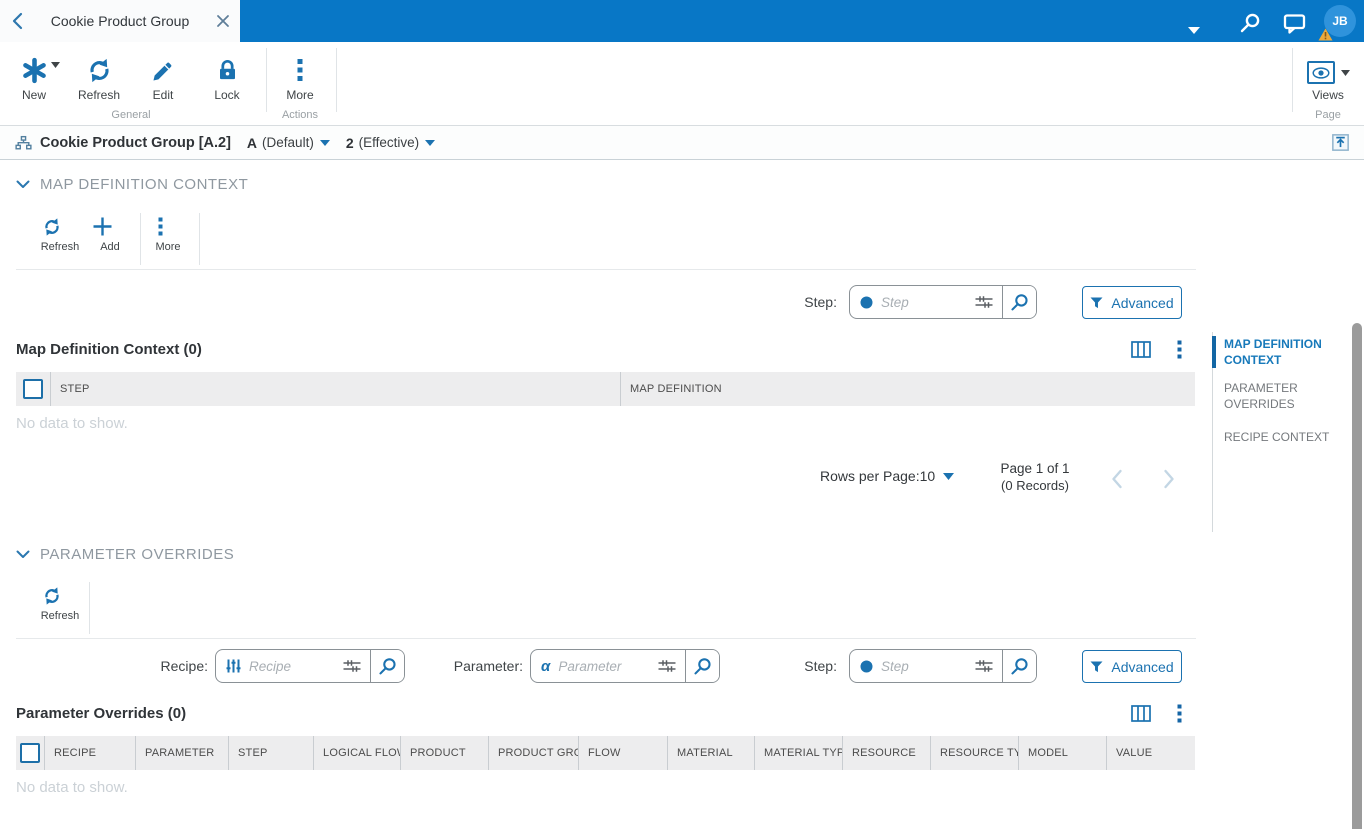 The image size is (1364, 829). I want to click on column-header-model: MODEL, so click(1062, 753).